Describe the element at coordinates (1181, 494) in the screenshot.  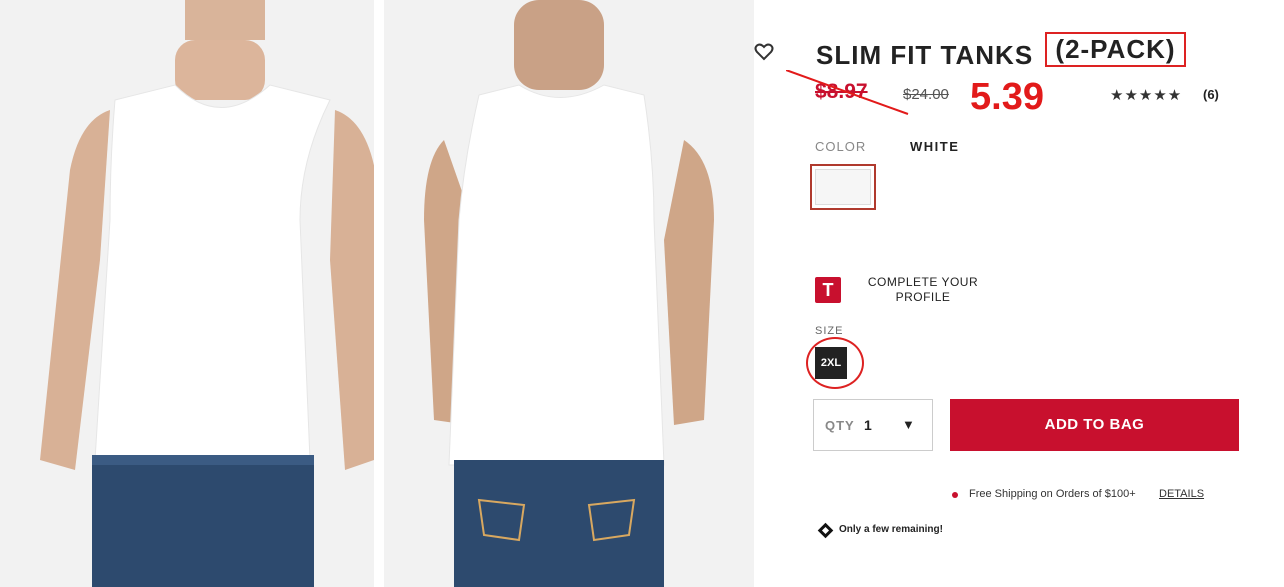
I see `shipping-details-link: DETAILS` at that location.